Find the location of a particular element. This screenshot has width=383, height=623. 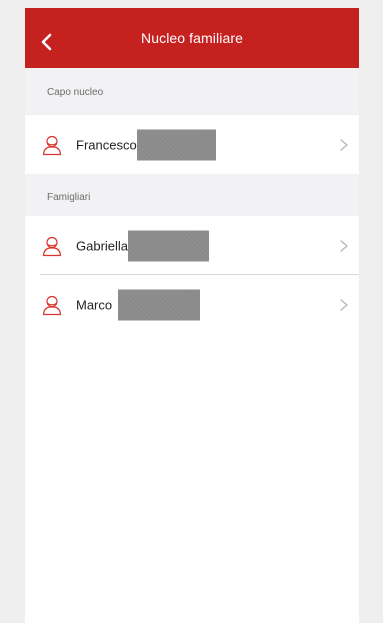

section-label: Famigliari is located at coordinates (69, 197).